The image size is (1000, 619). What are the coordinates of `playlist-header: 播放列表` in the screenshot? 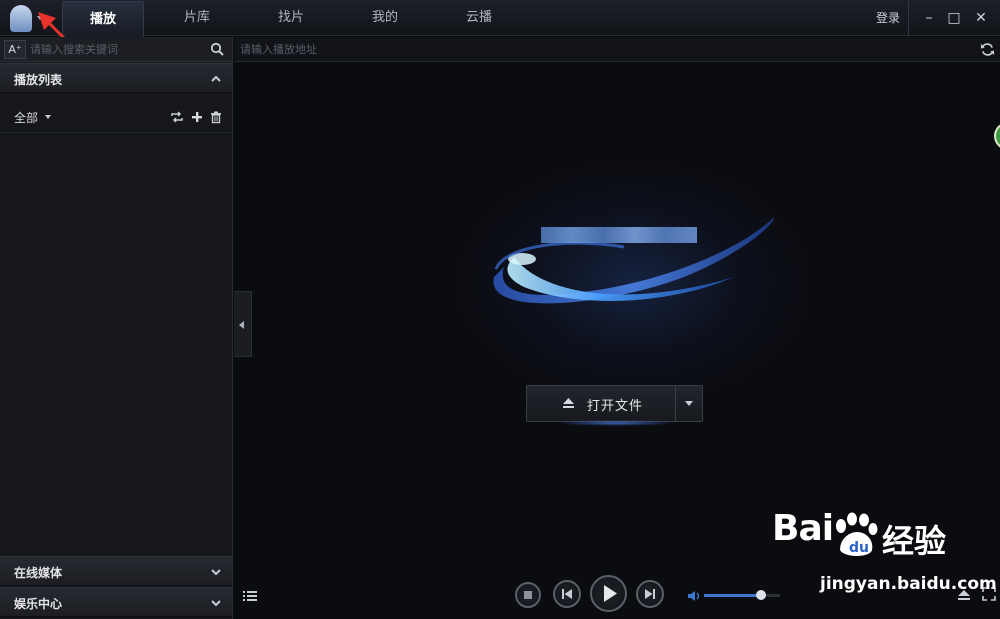 It's located at (116, 78).